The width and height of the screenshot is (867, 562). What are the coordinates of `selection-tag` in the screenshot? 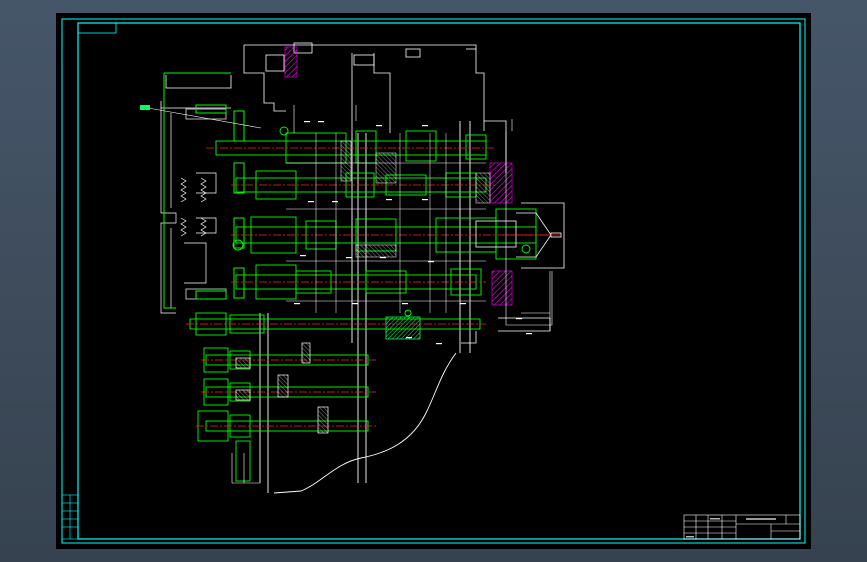 It's located at (145, 107).